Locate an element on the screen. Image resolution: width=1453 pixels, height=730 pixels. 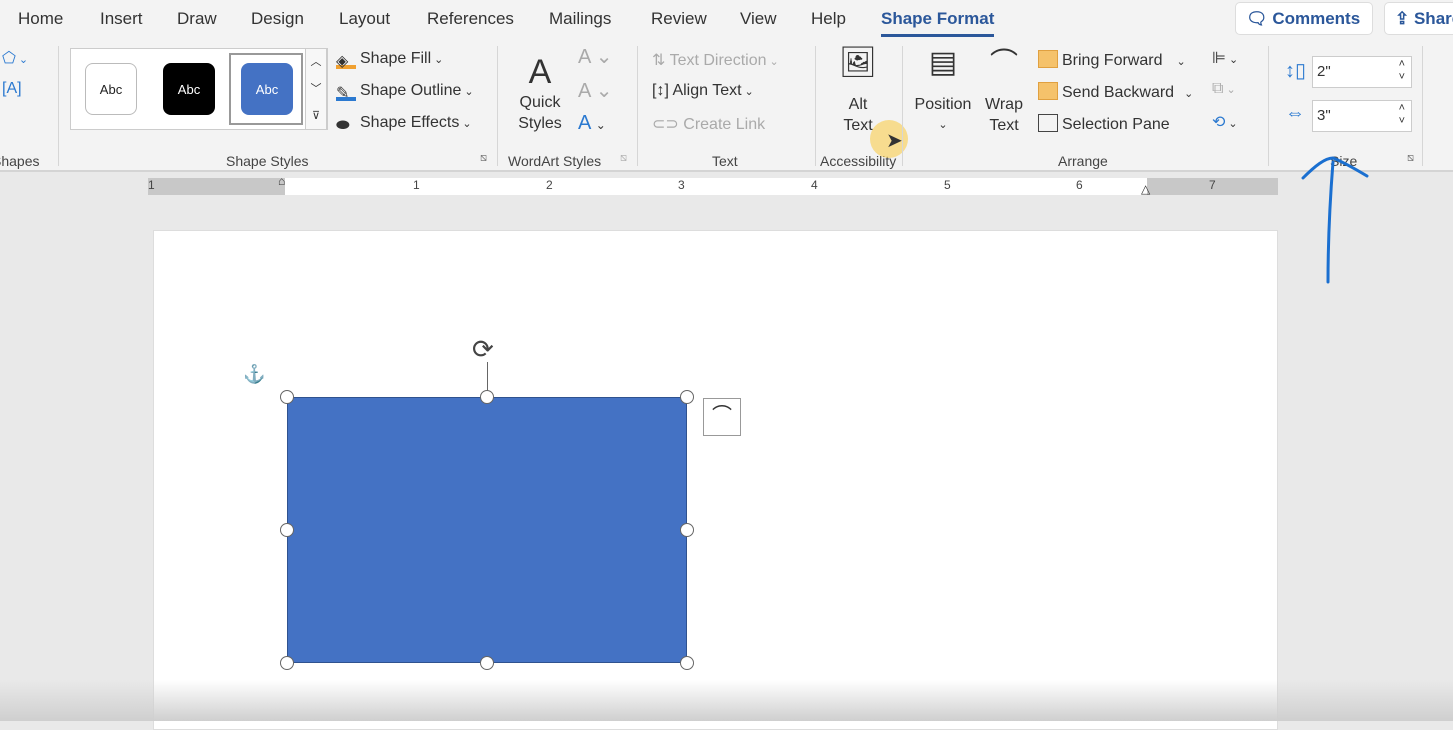
rotate-handle-icon: ⟳ is located at coordinates (483, 349).